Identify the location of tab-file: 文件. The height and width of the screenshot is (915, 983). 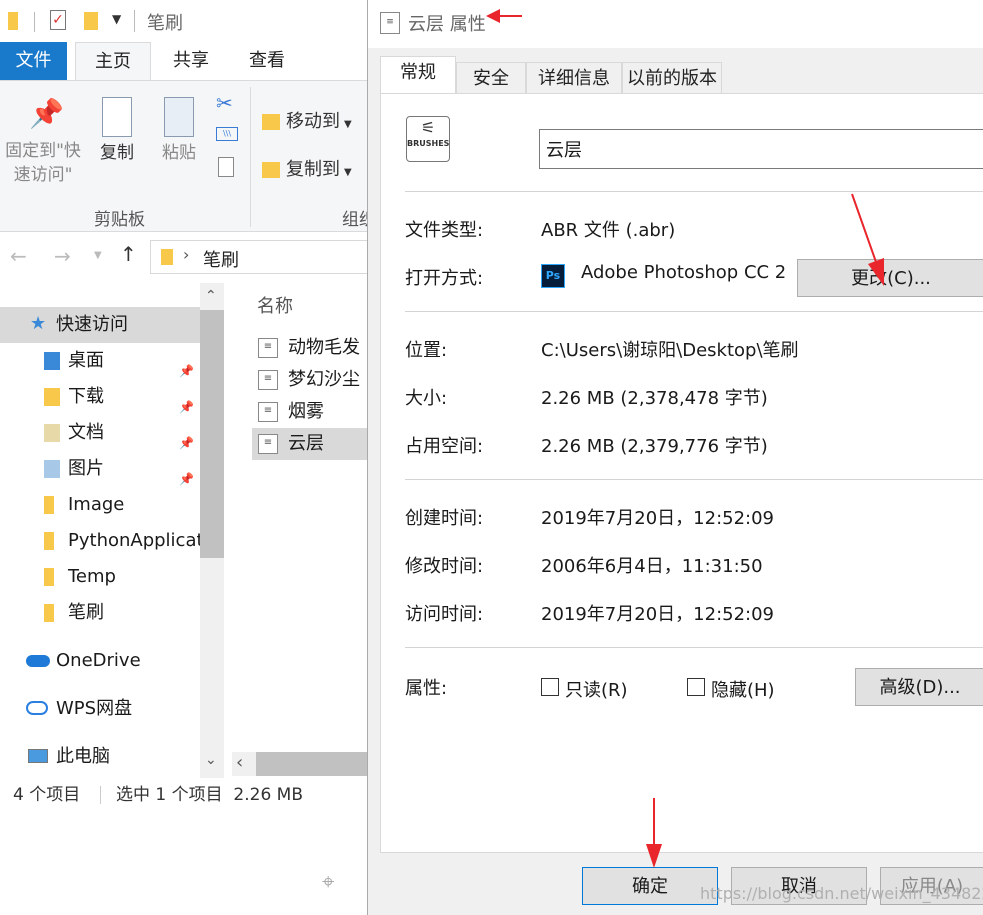
(33, 61).